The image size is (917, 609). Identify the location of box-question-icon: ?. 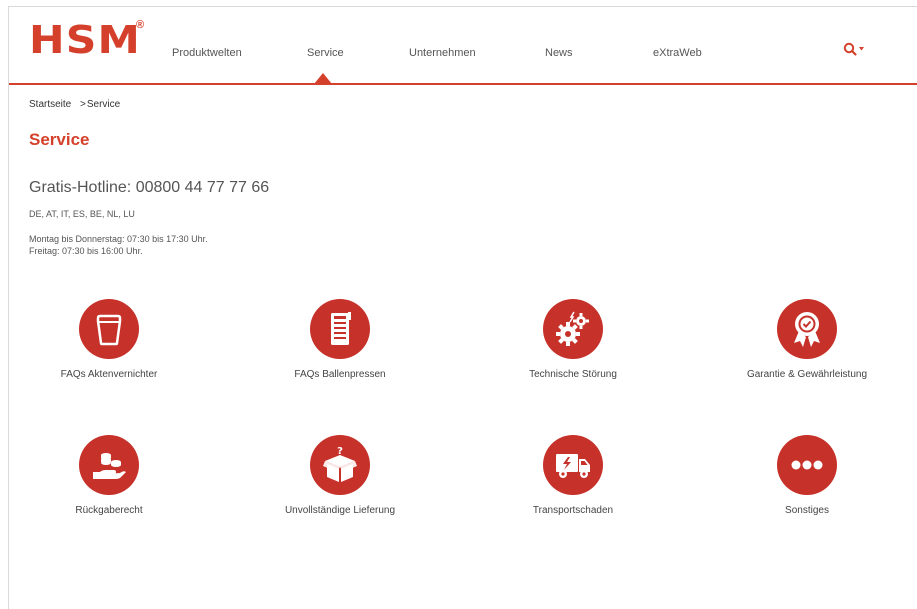
(340, 464).